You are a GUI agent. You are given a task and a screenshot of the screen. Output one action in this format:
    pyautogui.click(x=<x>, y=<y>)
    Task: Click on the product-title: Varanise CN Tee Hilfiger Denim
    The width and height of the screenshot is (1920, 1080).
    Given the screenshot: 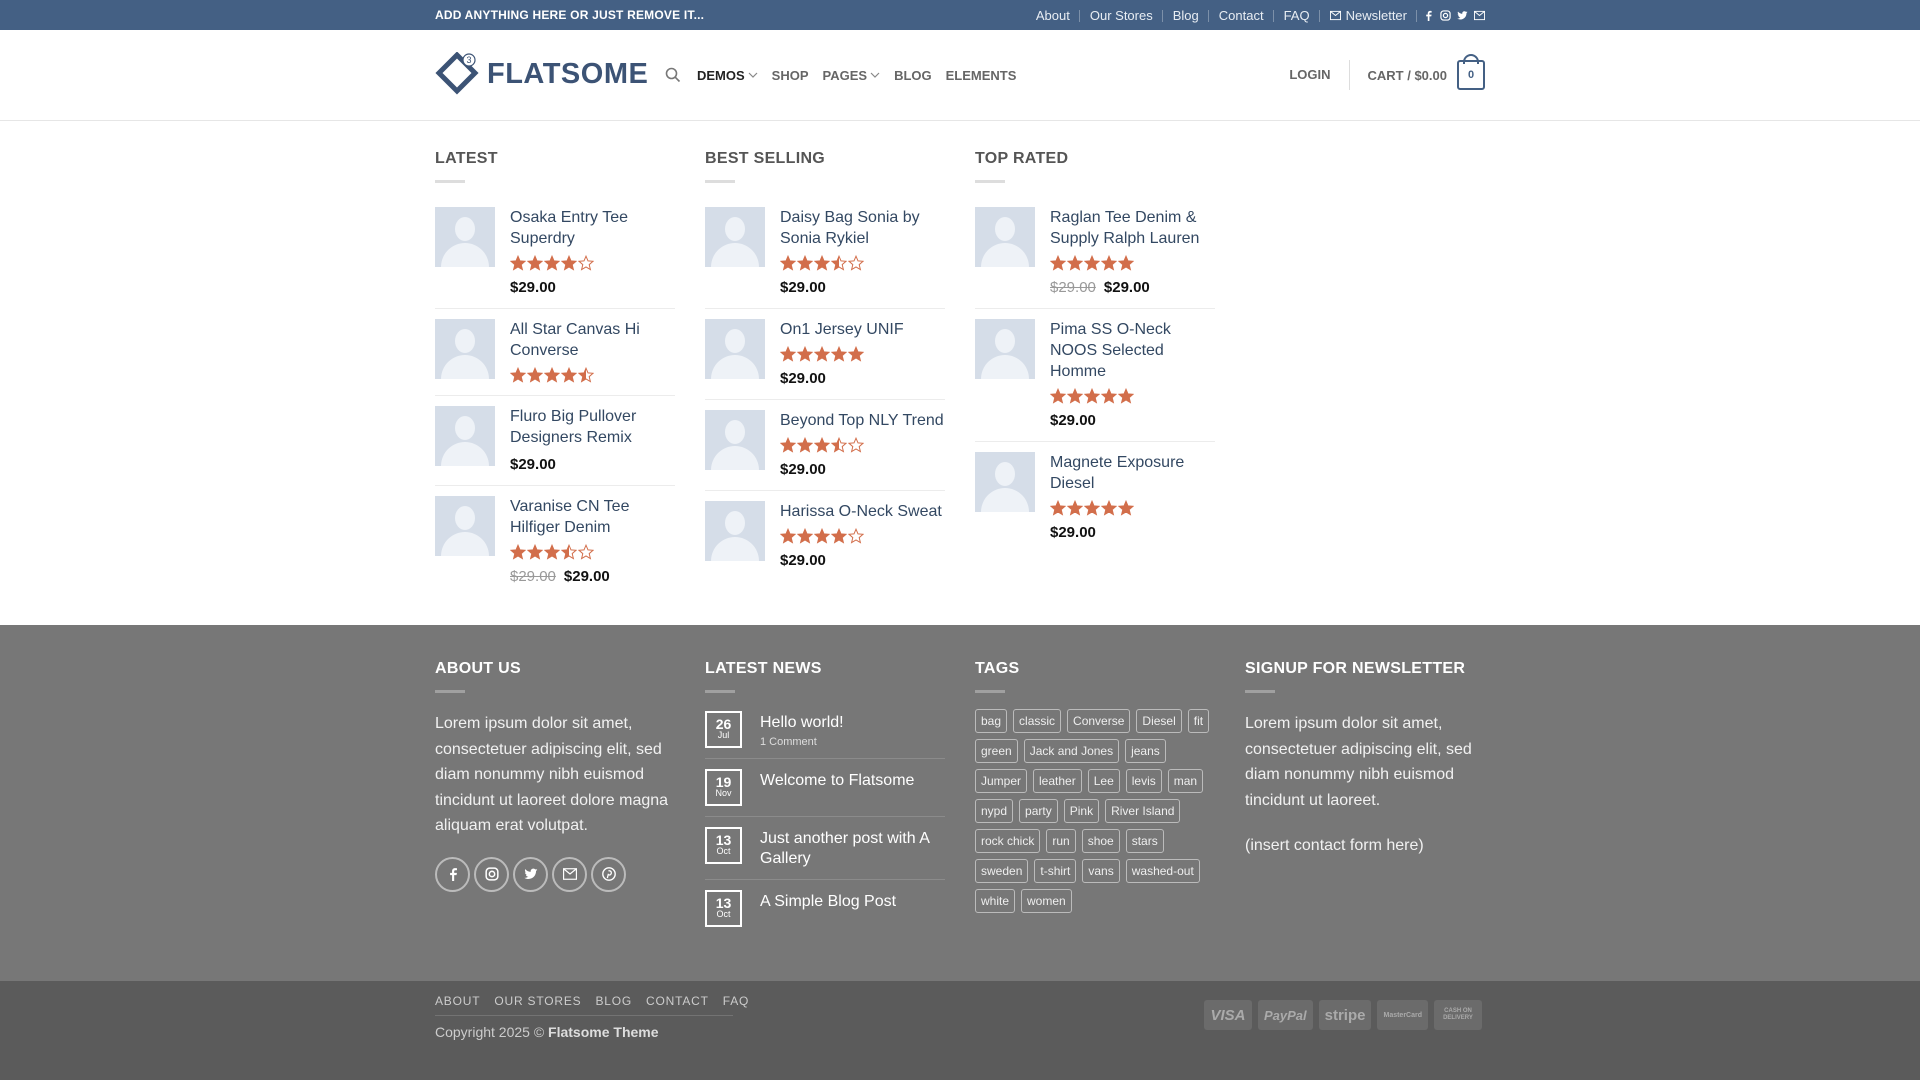 What is the action you would take?
    pyautogui.click(x=592, y=517)
    